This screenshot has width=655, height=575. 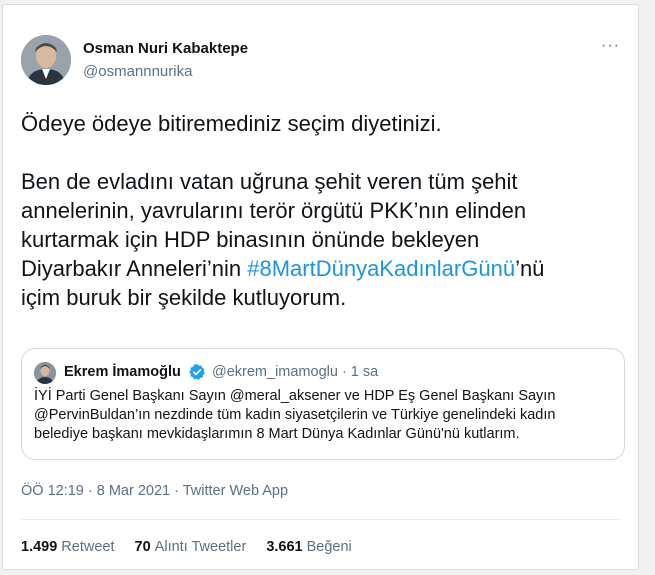 I want to click on like-label: Beğeni, so click(x=329, y=547).